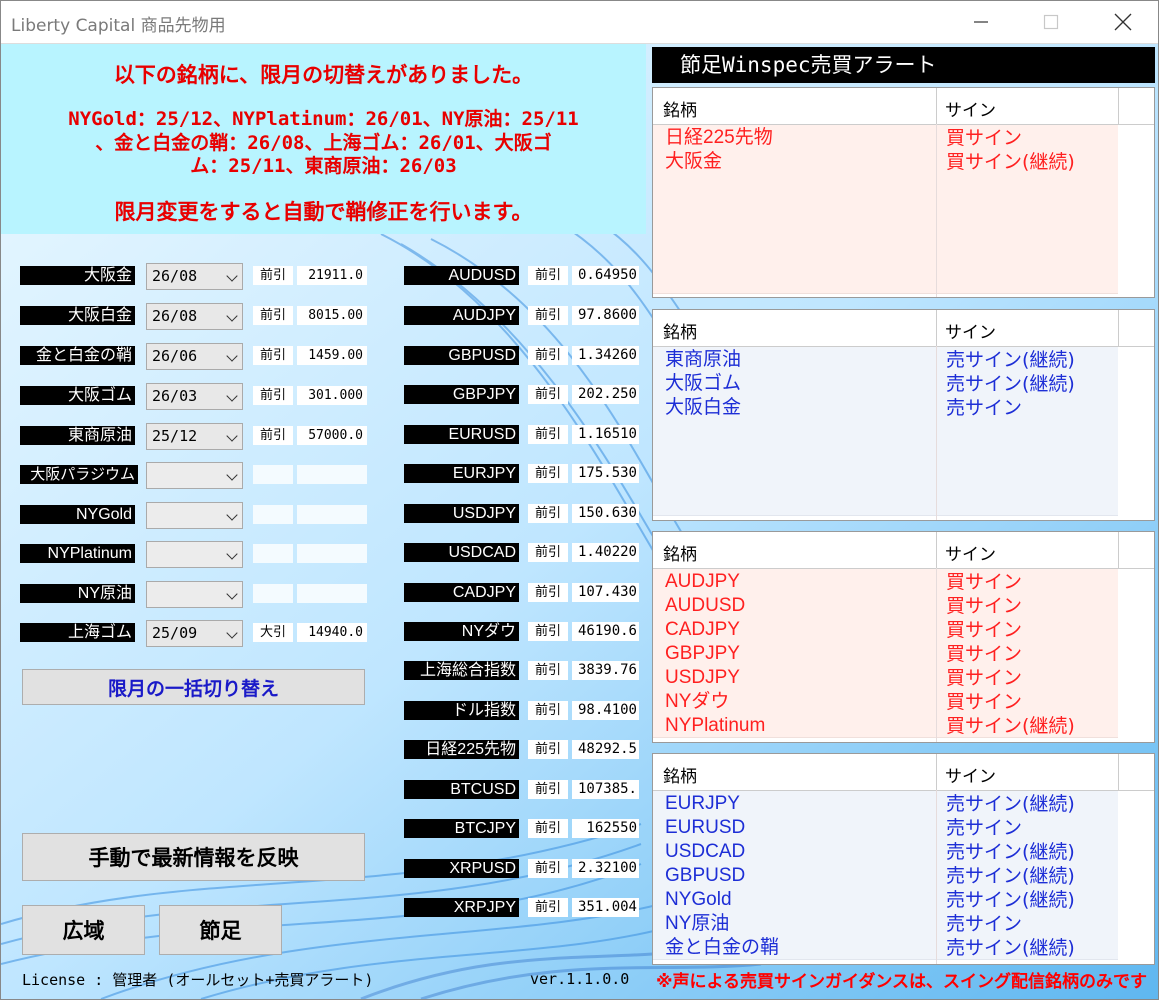 This screenshot has height=1000, width=1159. What do you see at coordinates (194, 396) in the screenshot?
I see `contract-month-select: 26/03` at bounding box center [194, 396].